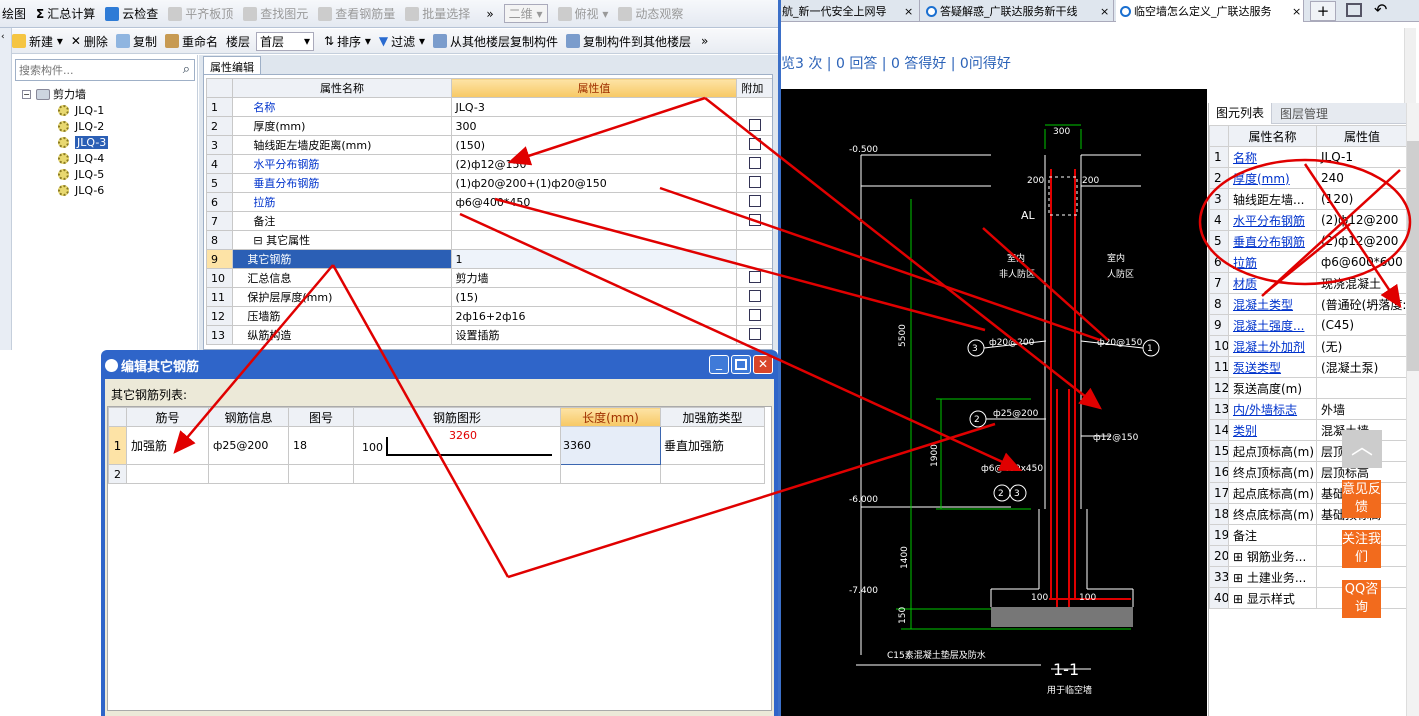 This screenshot has height=716, width=1419. Describe the element at coordinates (1308, 262) in the screenshot. I see `right-property-row: 6 拉筋 ф6@600*600` at that location.